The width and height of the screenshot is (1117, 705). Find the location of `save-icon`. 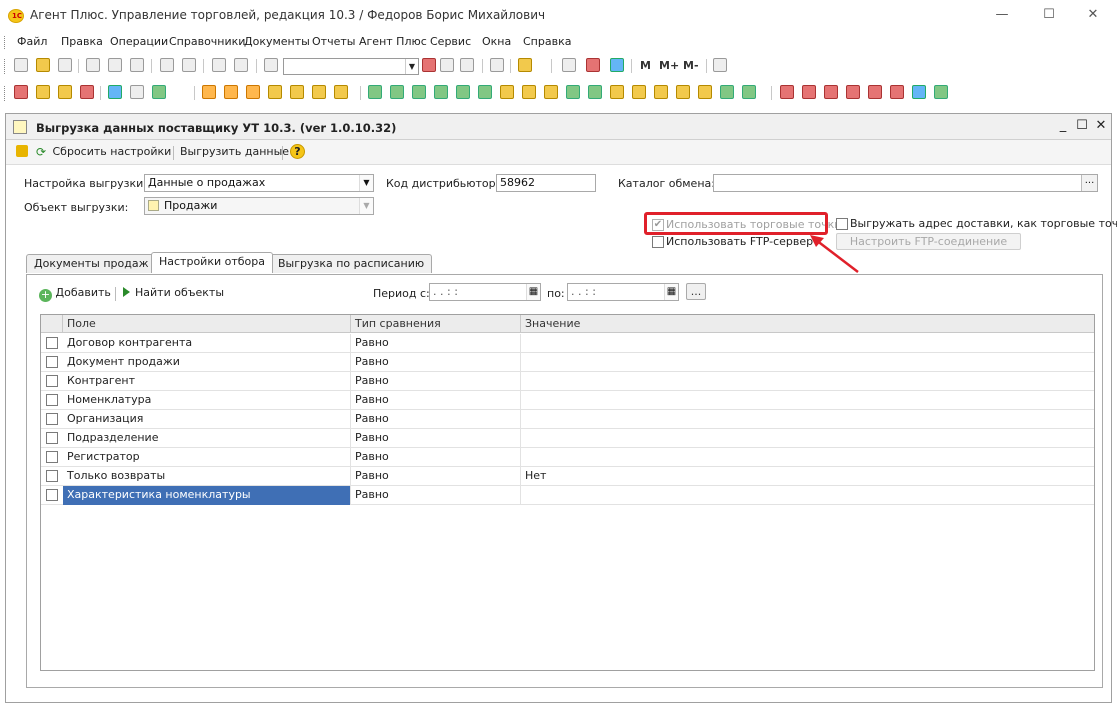

save-icon is located at coordinates (65, 65).